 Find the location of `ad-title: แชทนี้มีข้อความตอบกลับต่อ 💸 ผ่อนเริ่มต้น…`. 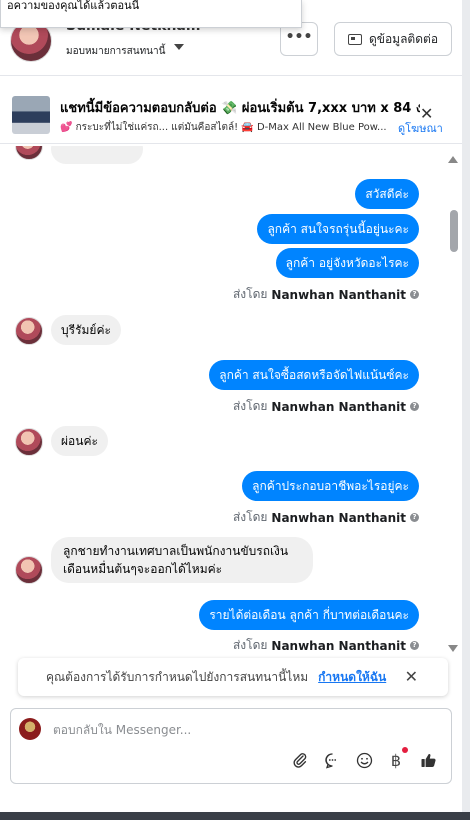

ad-title: แชทนี้มีข้อความตอบกลับต่อ 💸 ผ่อนเริ่มต้น… is located at coordinates (240, 108).